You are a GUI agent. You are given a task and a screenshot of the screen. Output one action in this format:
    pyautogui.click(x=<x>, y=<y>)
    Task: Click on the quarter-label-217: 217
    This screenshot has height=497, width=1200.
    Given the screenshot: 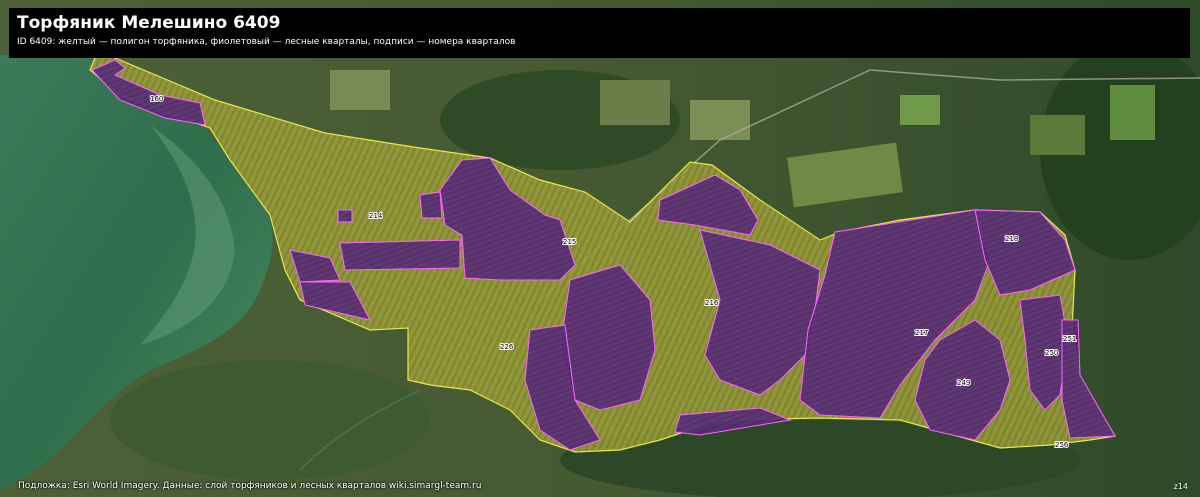 What is the action you would take?
    pyautogui.click(x=921, y=333)
    